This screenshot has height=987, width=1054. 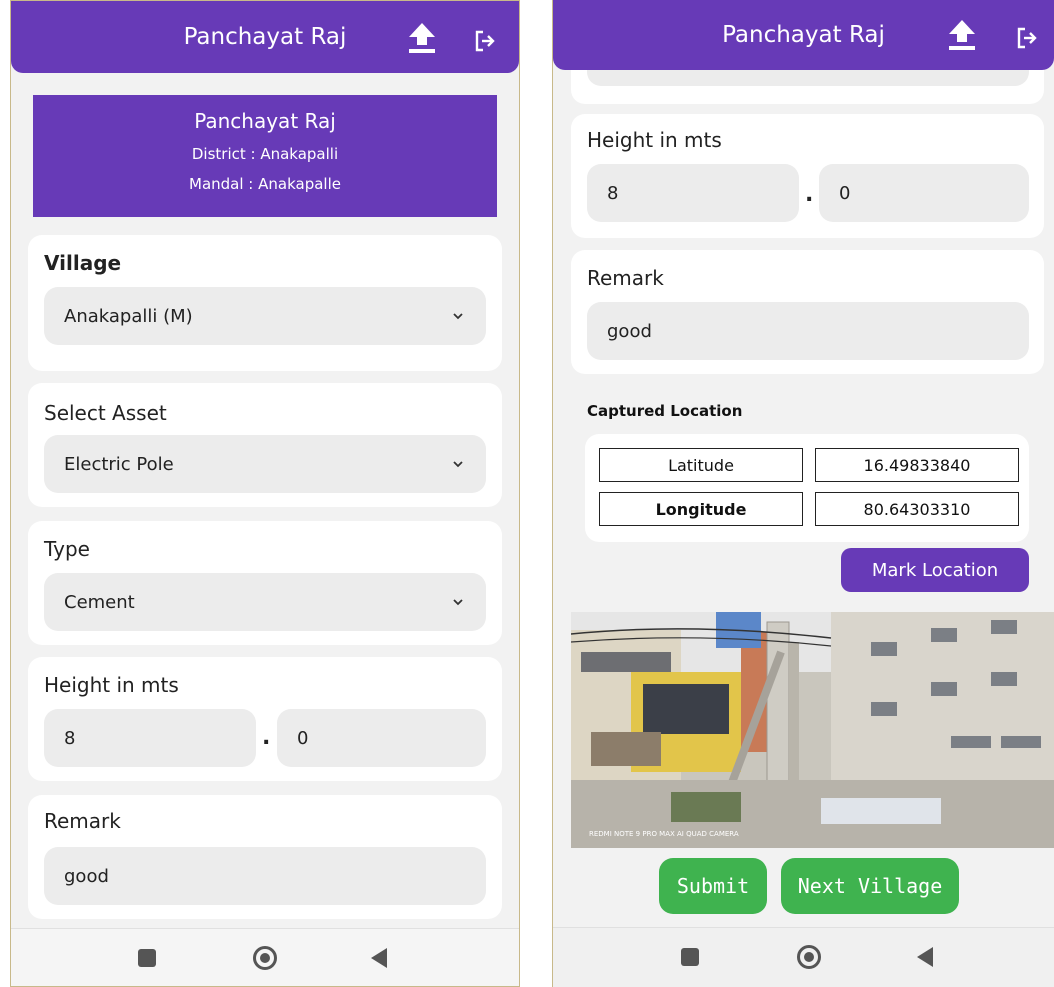 I want to click on longitude-label: Longitude, so click(x=701, y=509).